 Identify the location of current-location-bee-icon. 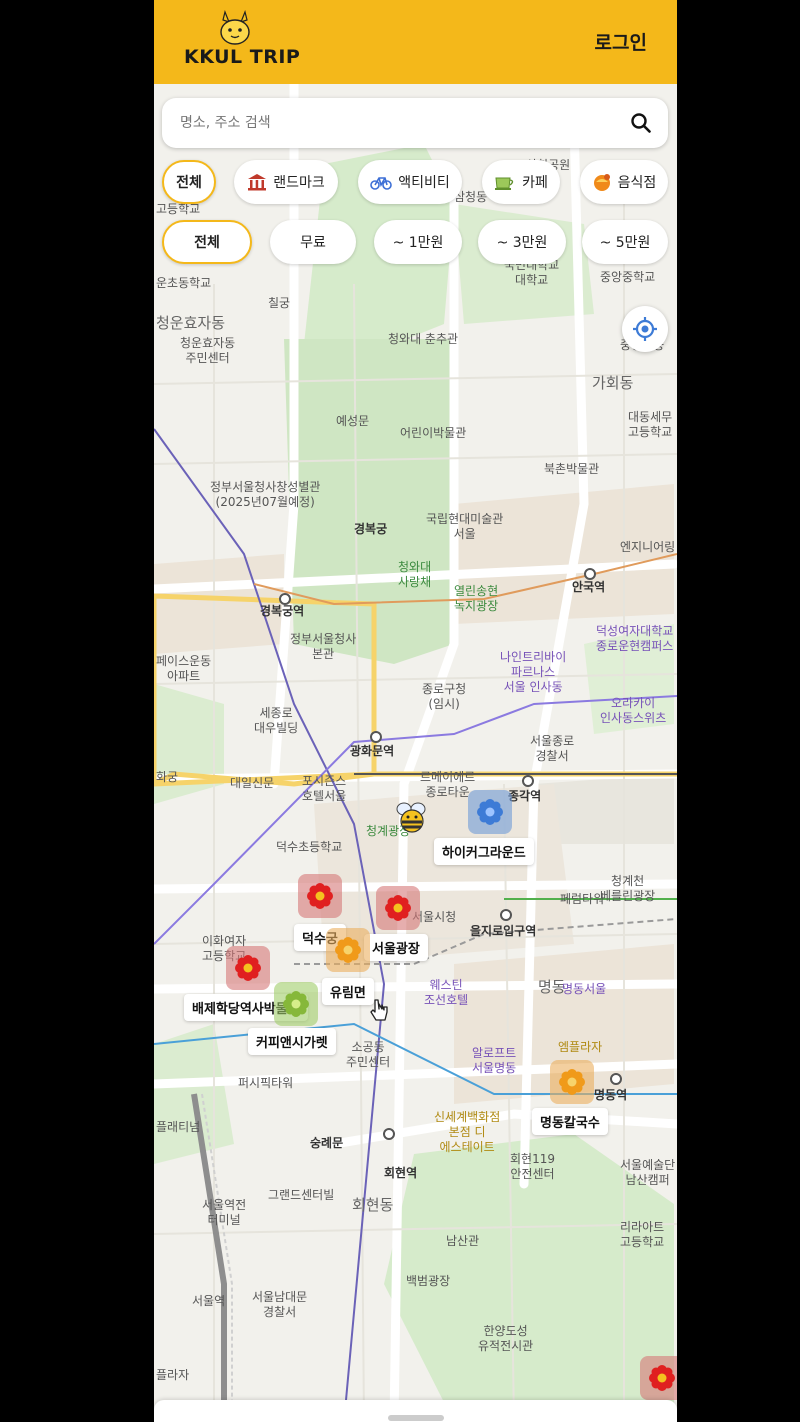
(411, 817).